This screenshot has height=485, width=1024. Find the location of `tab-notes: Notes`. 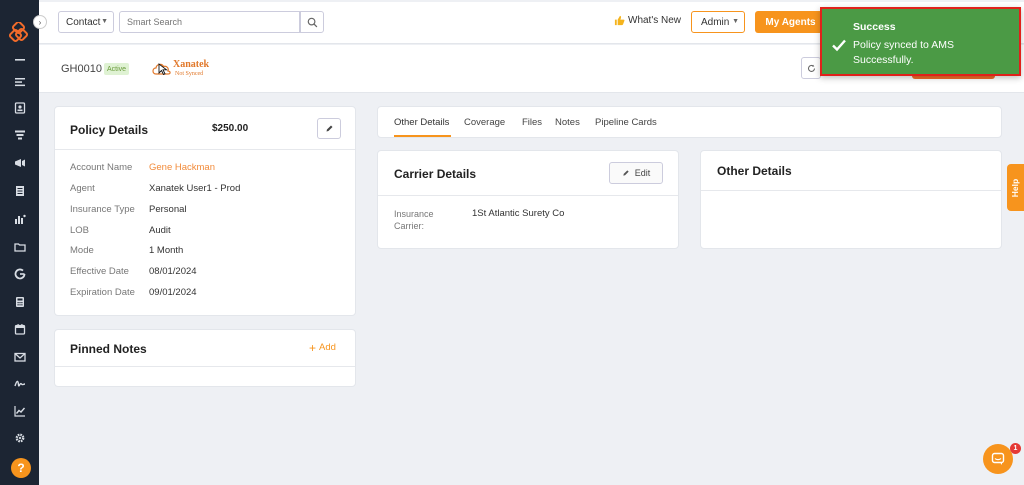

tab-notes: Notes is located at coordinates (567, 122).